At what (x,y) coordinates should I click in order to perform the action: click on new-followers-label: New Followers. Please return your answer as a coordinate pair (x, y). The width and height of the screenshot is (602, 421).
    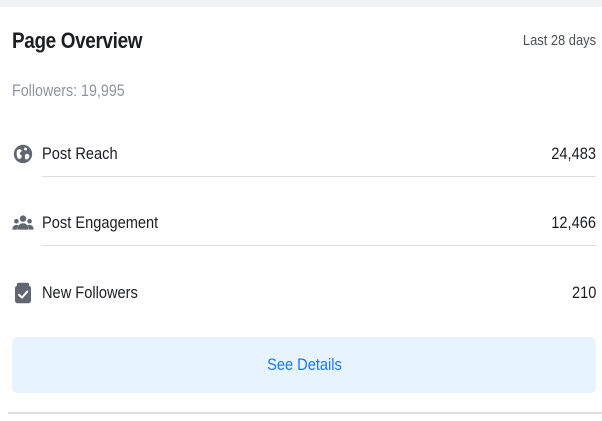
    Looking at the image, I should click on (90, 292).